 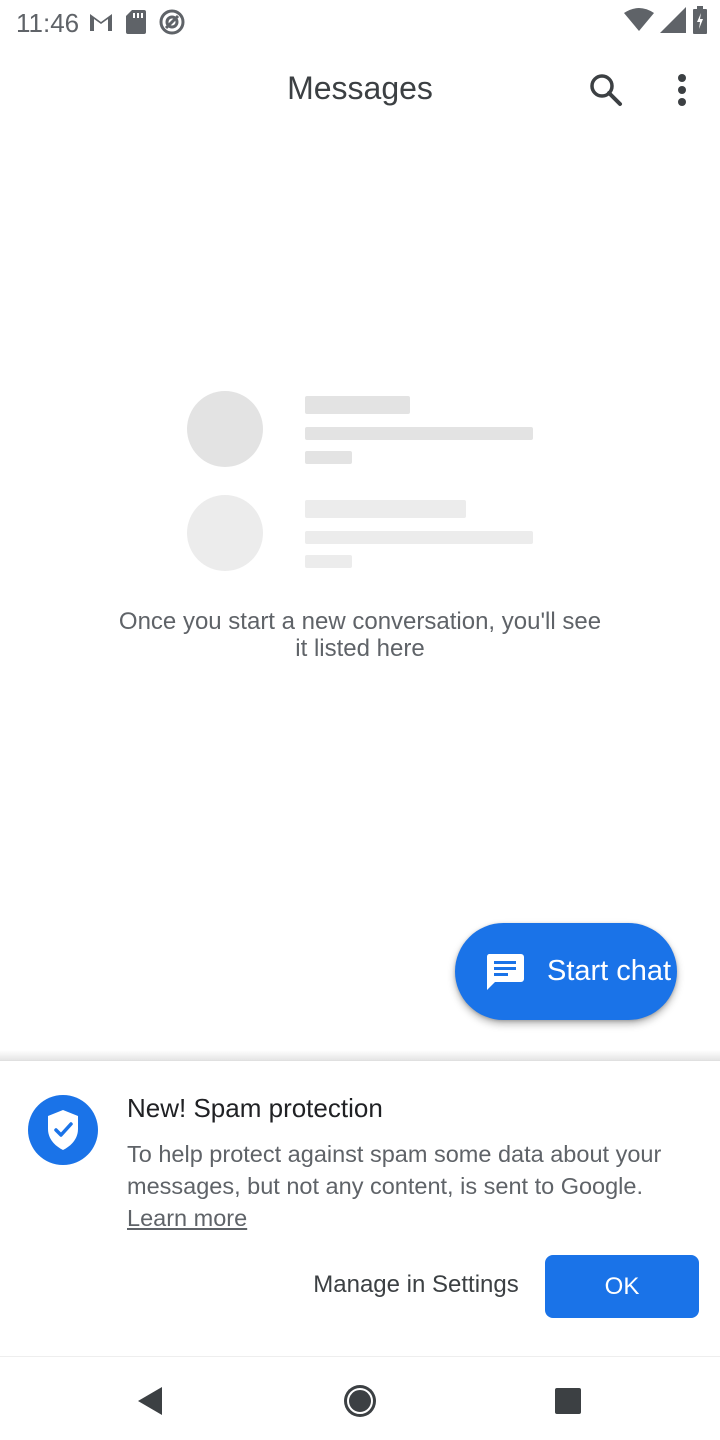 I want to click on battery-icon, so click(x=700, y=22).